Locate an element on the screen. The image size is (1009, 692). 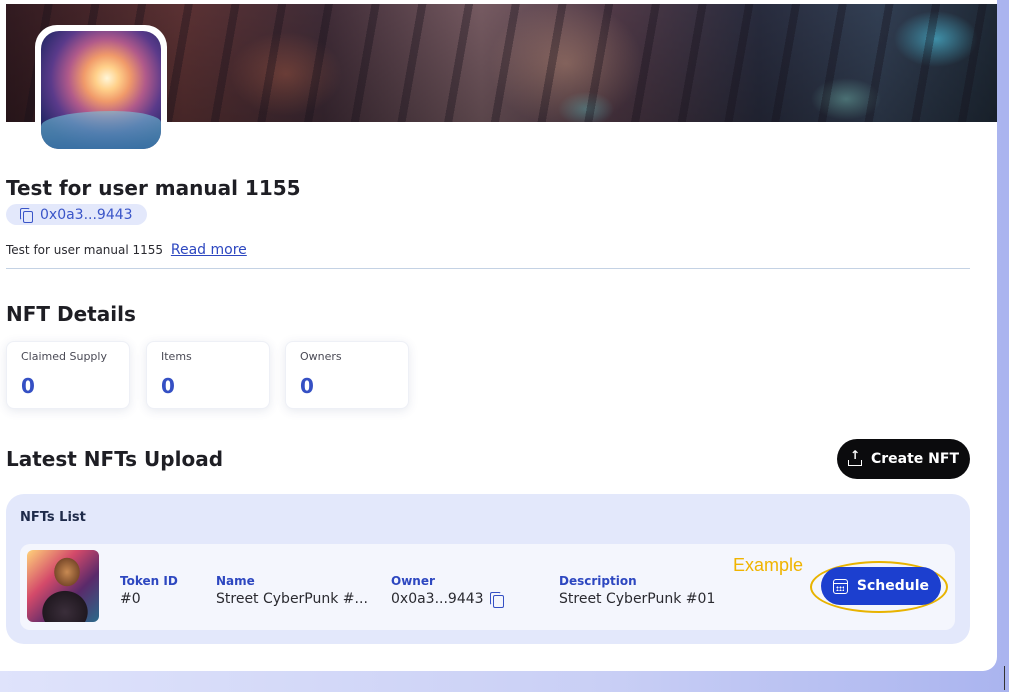
schedule-label: Schedule is located at coordinates (893, 586).